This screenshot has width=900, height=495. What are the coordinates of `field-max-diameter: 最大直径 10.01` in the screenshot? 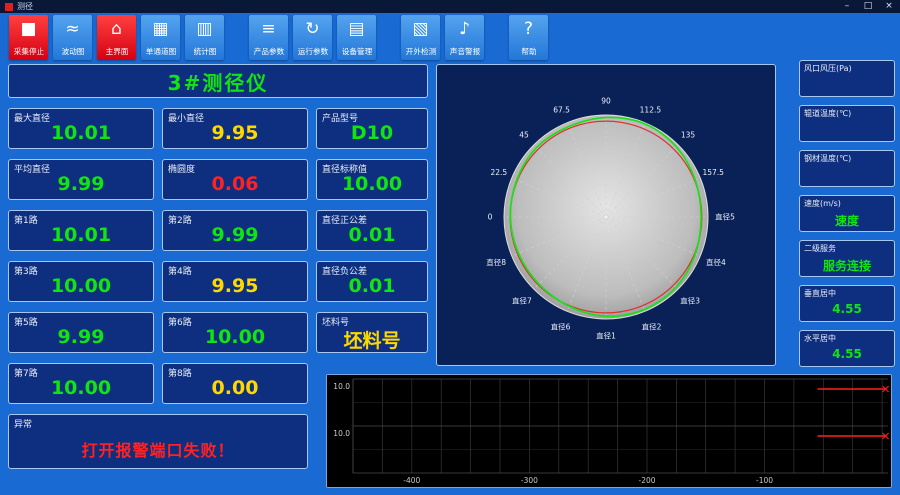 It's located at (81, 128).